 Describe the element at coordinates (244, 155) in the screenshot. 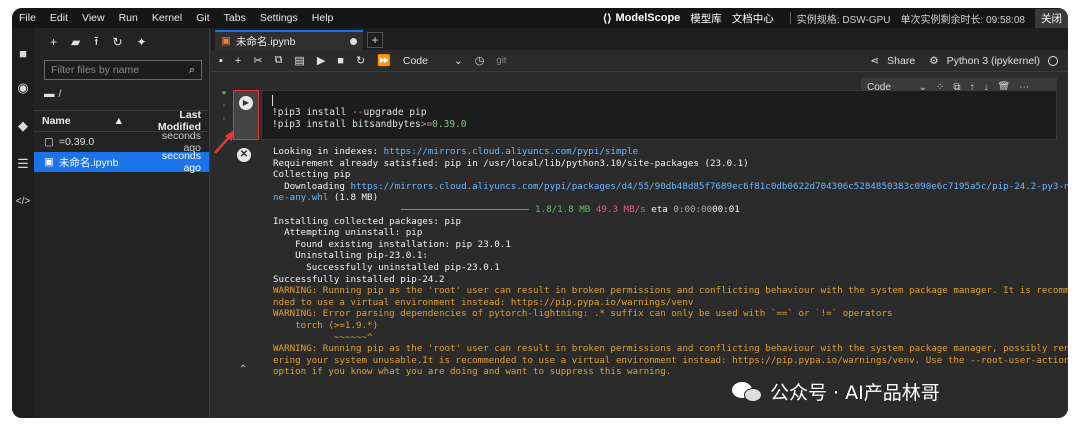

I see `output-error-icon: ✕` at that location.